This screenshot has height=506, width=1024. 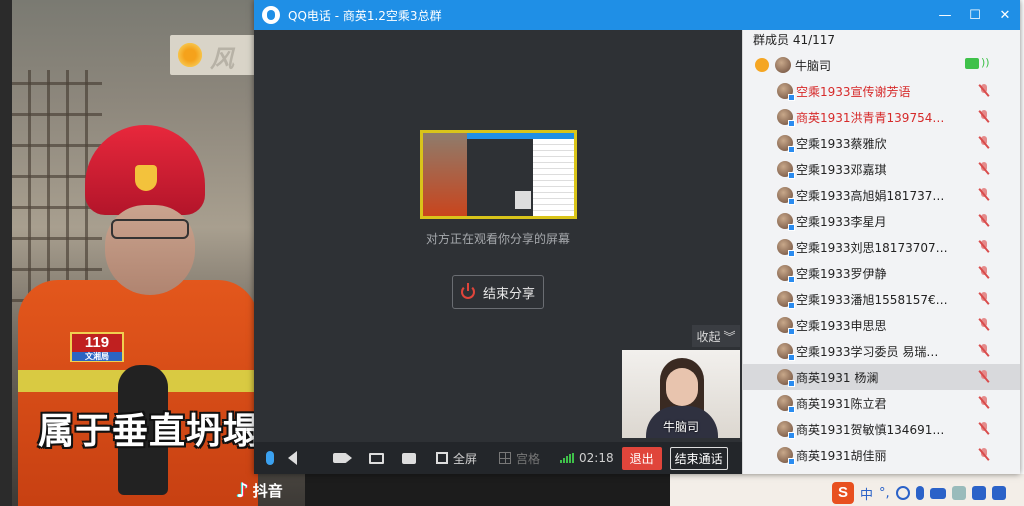 I want to click on member-name: 空乘1933申思思, so click(x=841, y=325).